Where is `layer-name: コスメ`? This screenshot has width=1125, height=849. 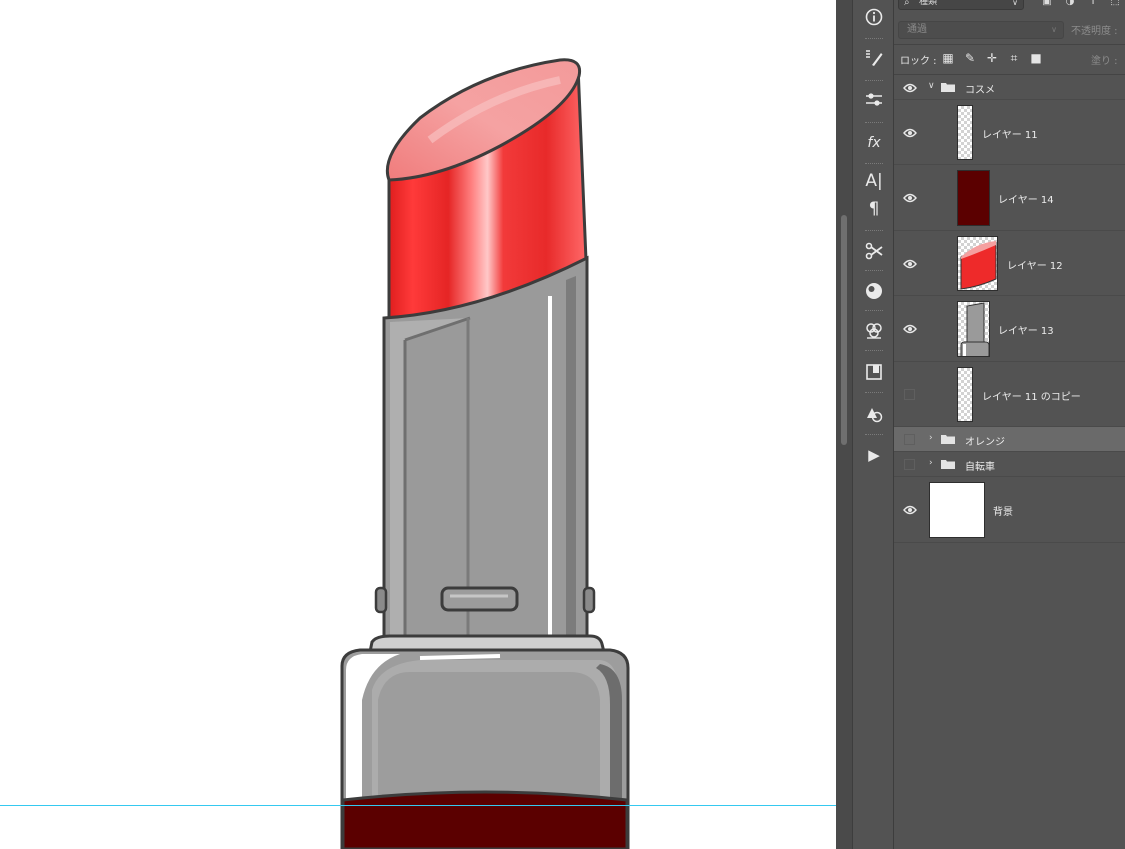 layer-name: コスメ is located at coordinates (980, 90).